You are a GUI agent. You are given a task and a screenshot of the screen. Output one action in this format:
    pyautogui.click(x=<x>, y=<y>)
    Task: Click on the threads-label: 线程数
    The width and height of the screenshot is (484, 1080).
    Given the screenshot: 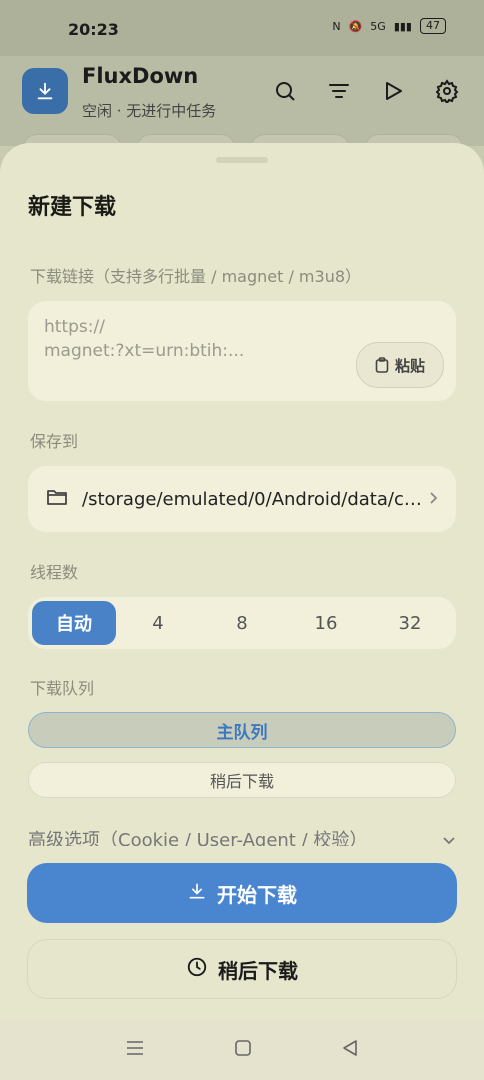 What is the action you would take?
    pyautogui.click(x=54, y=572)
    